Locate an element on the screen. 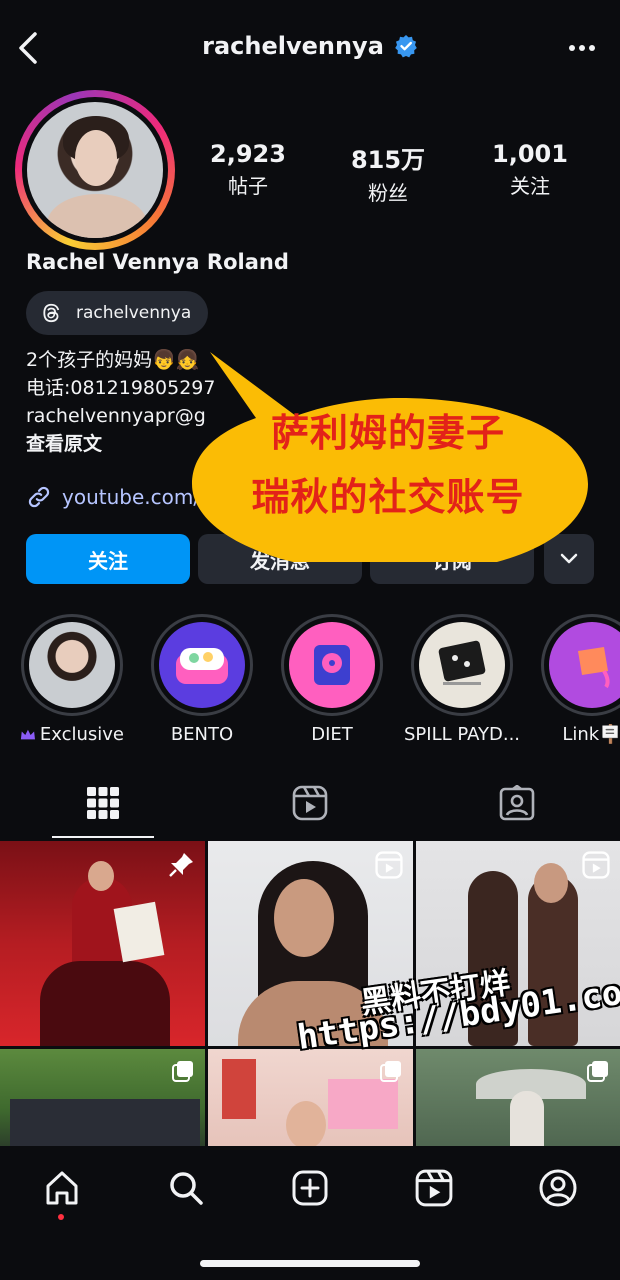 The height and width of the screenshot is (1280, 620). grid-icon is located at coordinates (103, 803).